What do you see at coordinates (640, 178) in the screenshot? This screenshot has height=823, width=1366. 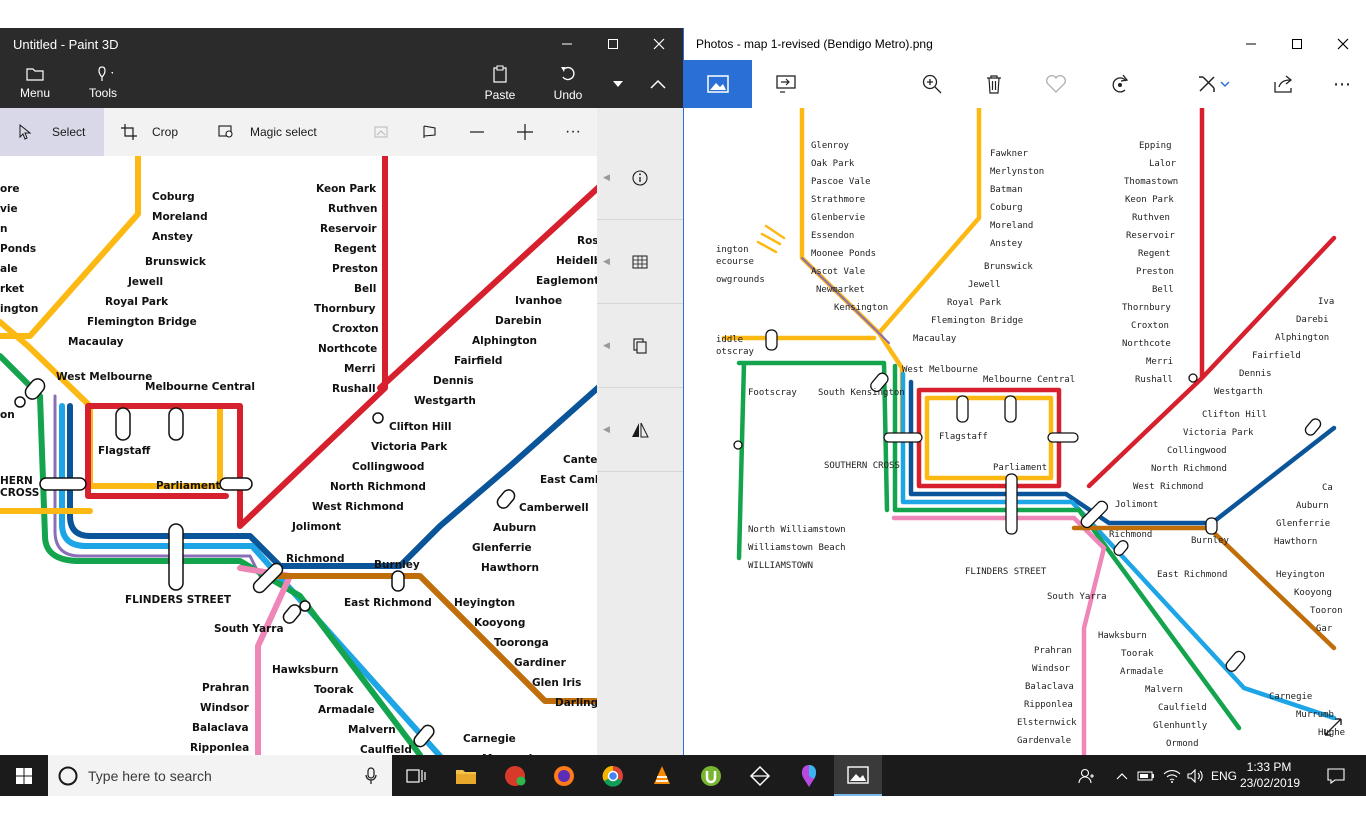 I see `info-button: ◀` at bounding box center [640, 178].